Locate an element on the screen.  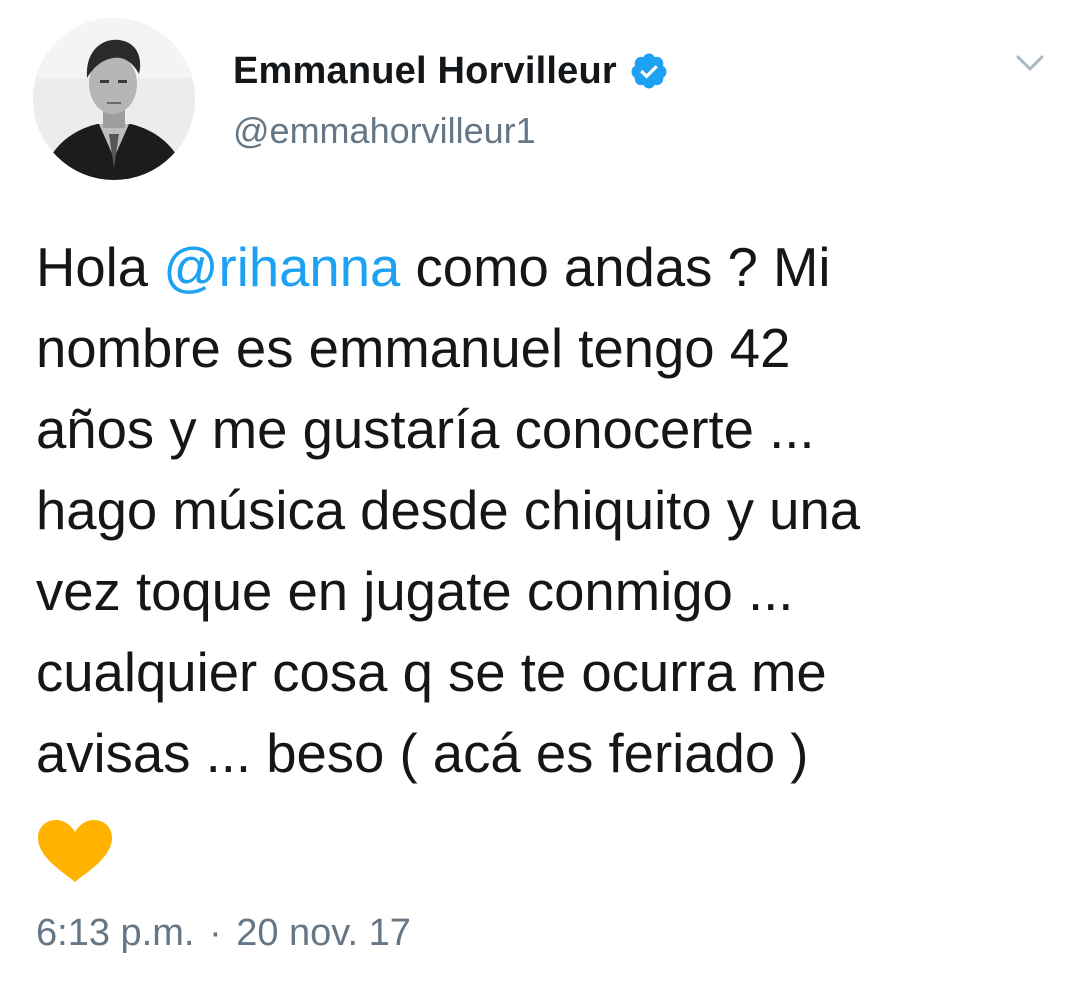
author-display-name: Emmanuel Horvilleur is located at coordinates (425, 71).